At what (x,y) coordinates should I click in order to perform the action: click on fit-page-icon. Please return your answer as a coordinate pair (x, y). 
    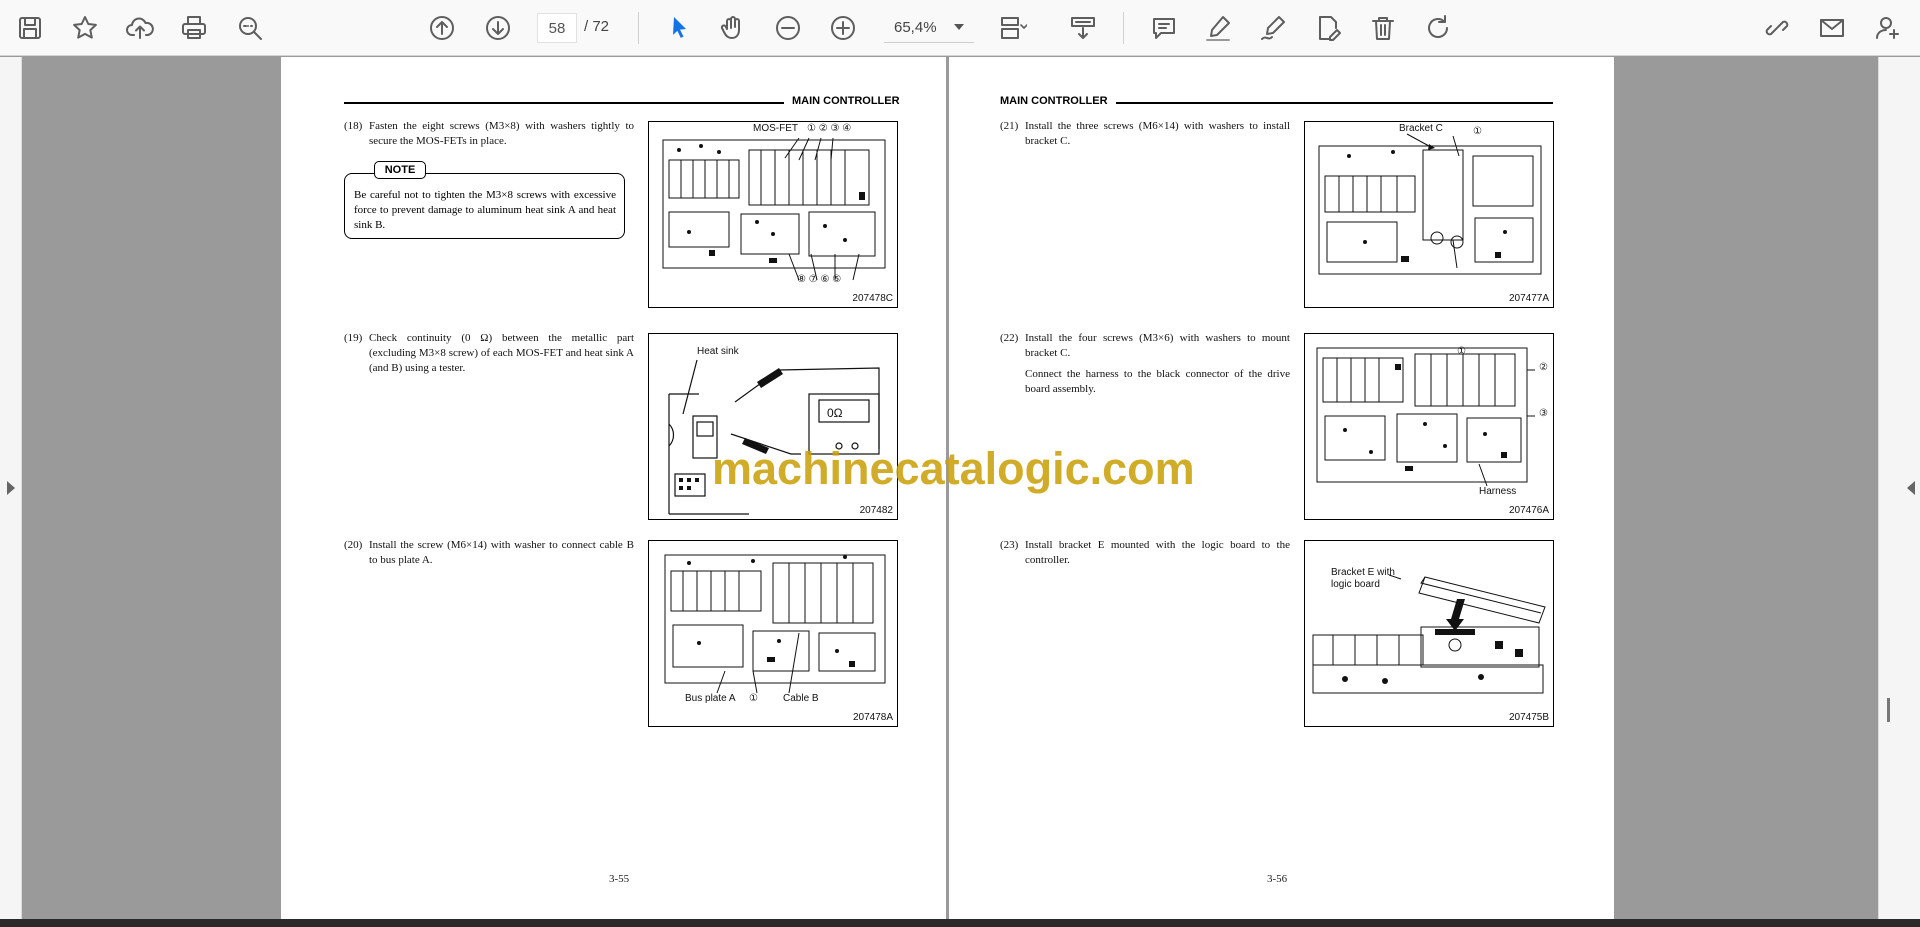
    Looking at the image, I should click on (1012, 28).